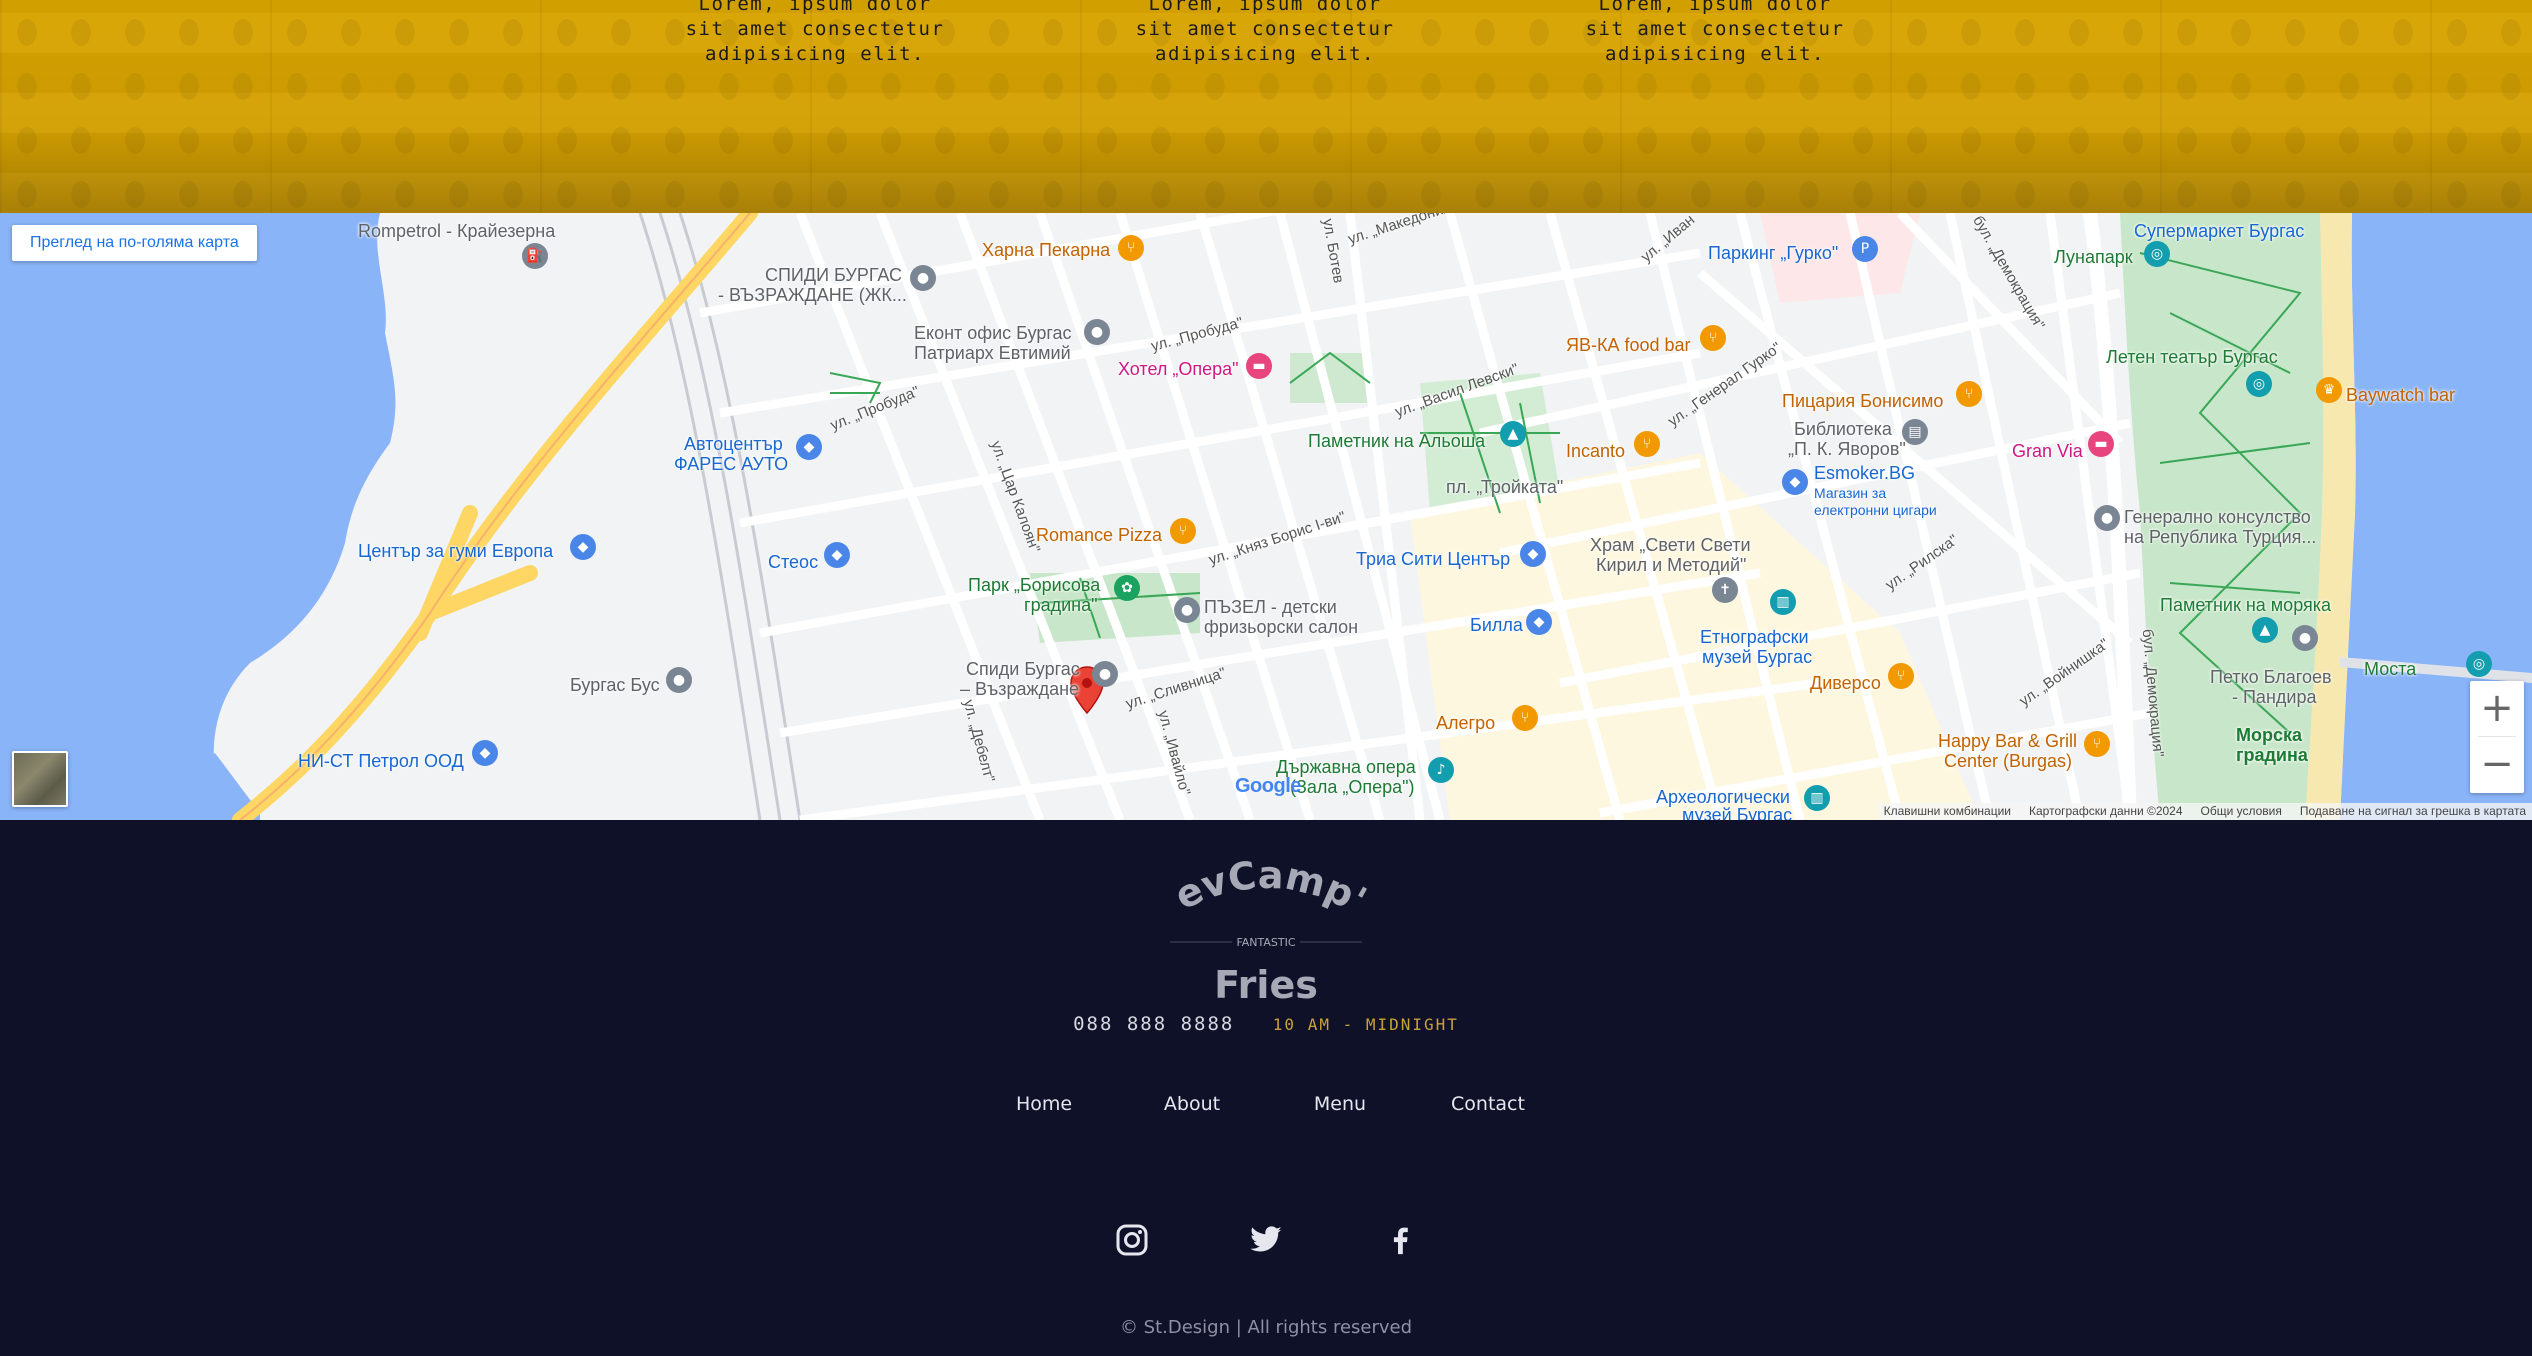 Image resolution: width=2532 pixels, height=1356 pixels. I want to click on devcamps-fries-logo: DevCamp's FANTASTIC Fries, so click(1266, 923).